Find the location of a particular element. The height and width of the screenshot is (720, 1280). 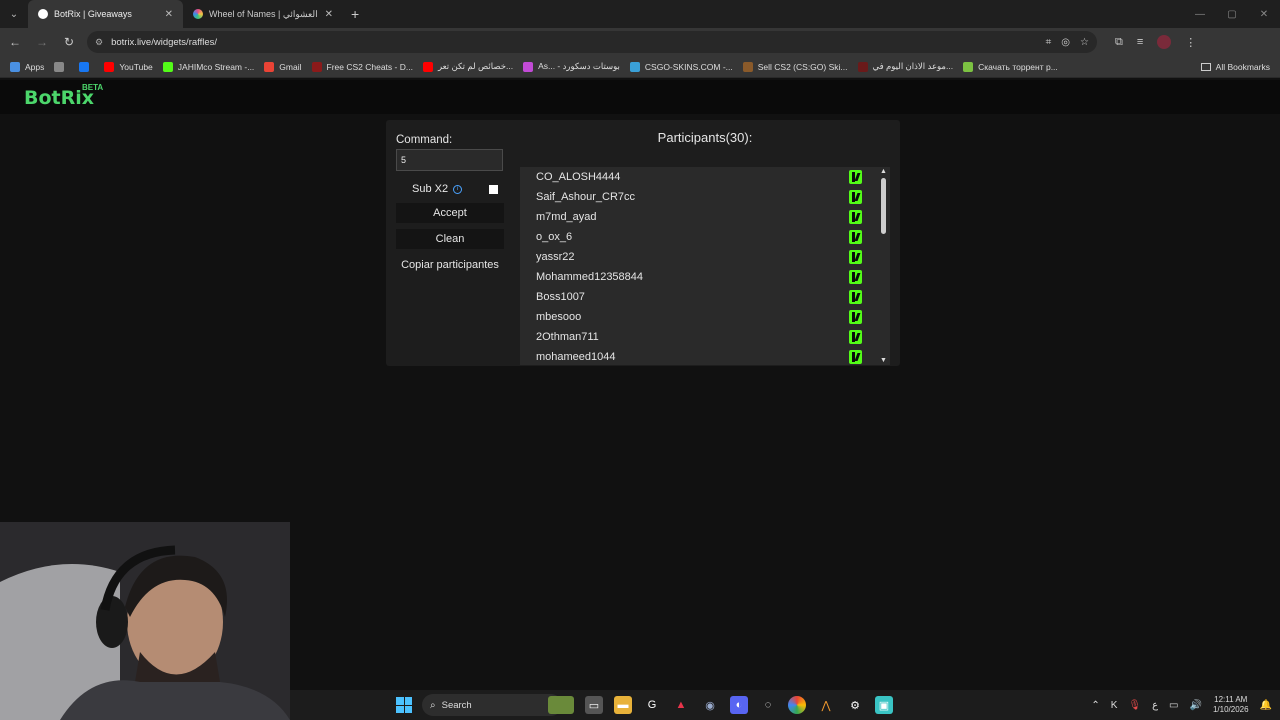

copy-participants-button: Copiar participantes is located at coordinates (450, 265).